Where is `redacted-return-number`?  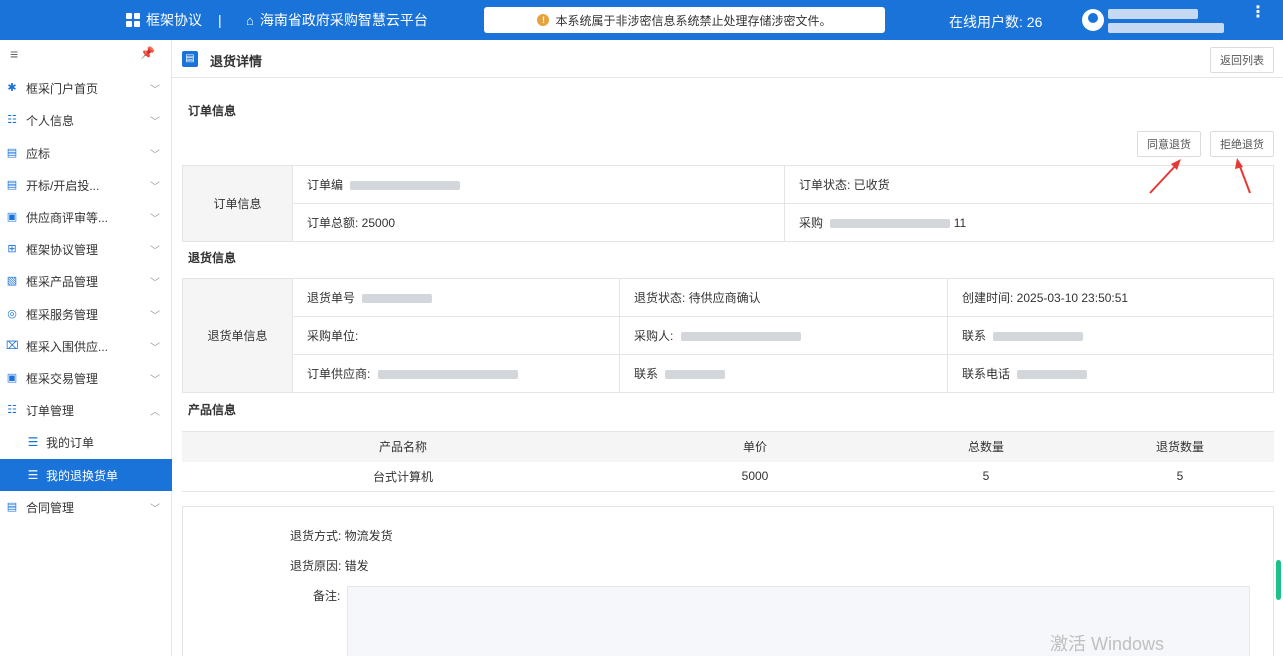 redacted-return-number is located at coordinates (397, 299).